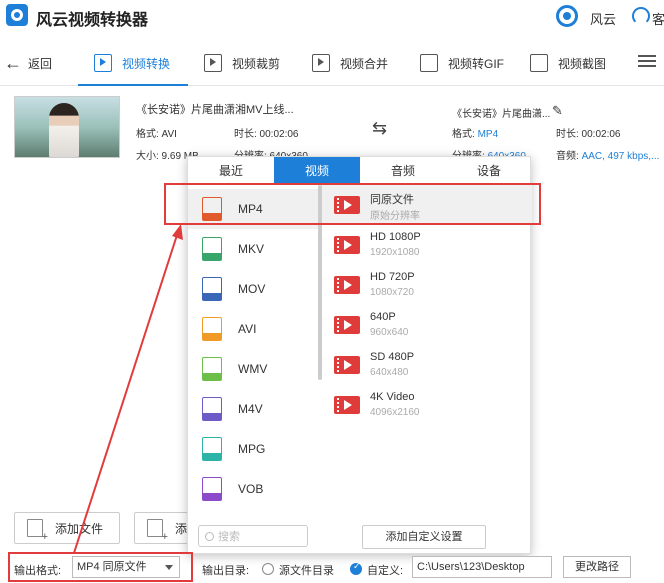  Describe the element at coordinates (128, 389) in the screenshot. I see `annotation-arrow` at that location.